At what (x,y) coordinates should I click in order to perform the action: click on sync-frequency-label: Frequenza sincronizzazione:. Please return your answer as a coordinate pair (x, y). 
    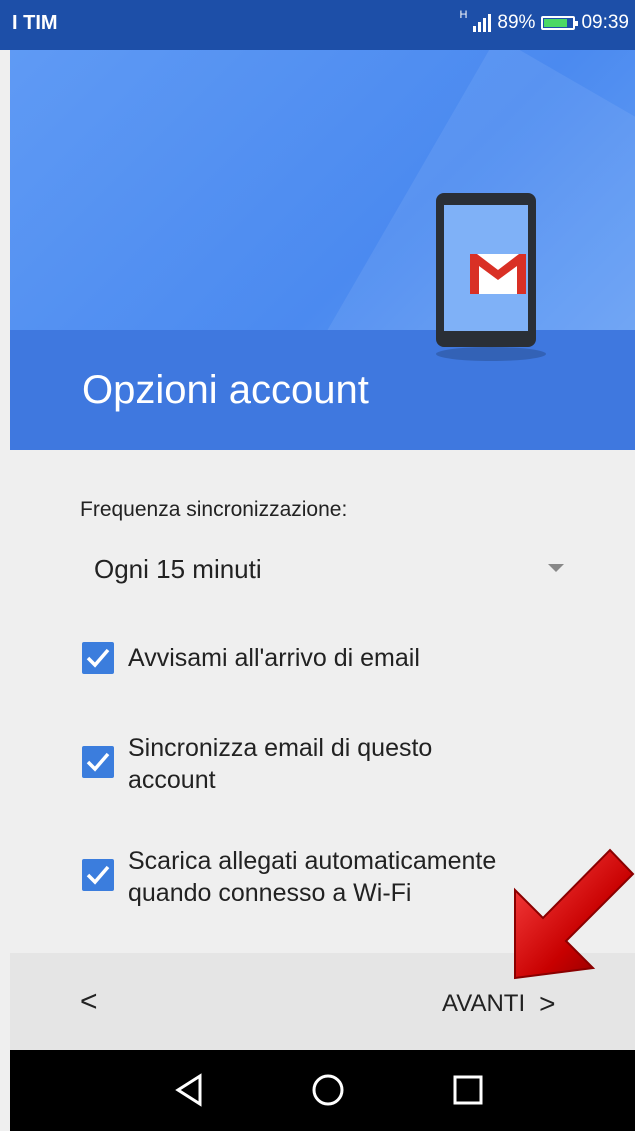
    Looking at the image, I should click on (214, 509).